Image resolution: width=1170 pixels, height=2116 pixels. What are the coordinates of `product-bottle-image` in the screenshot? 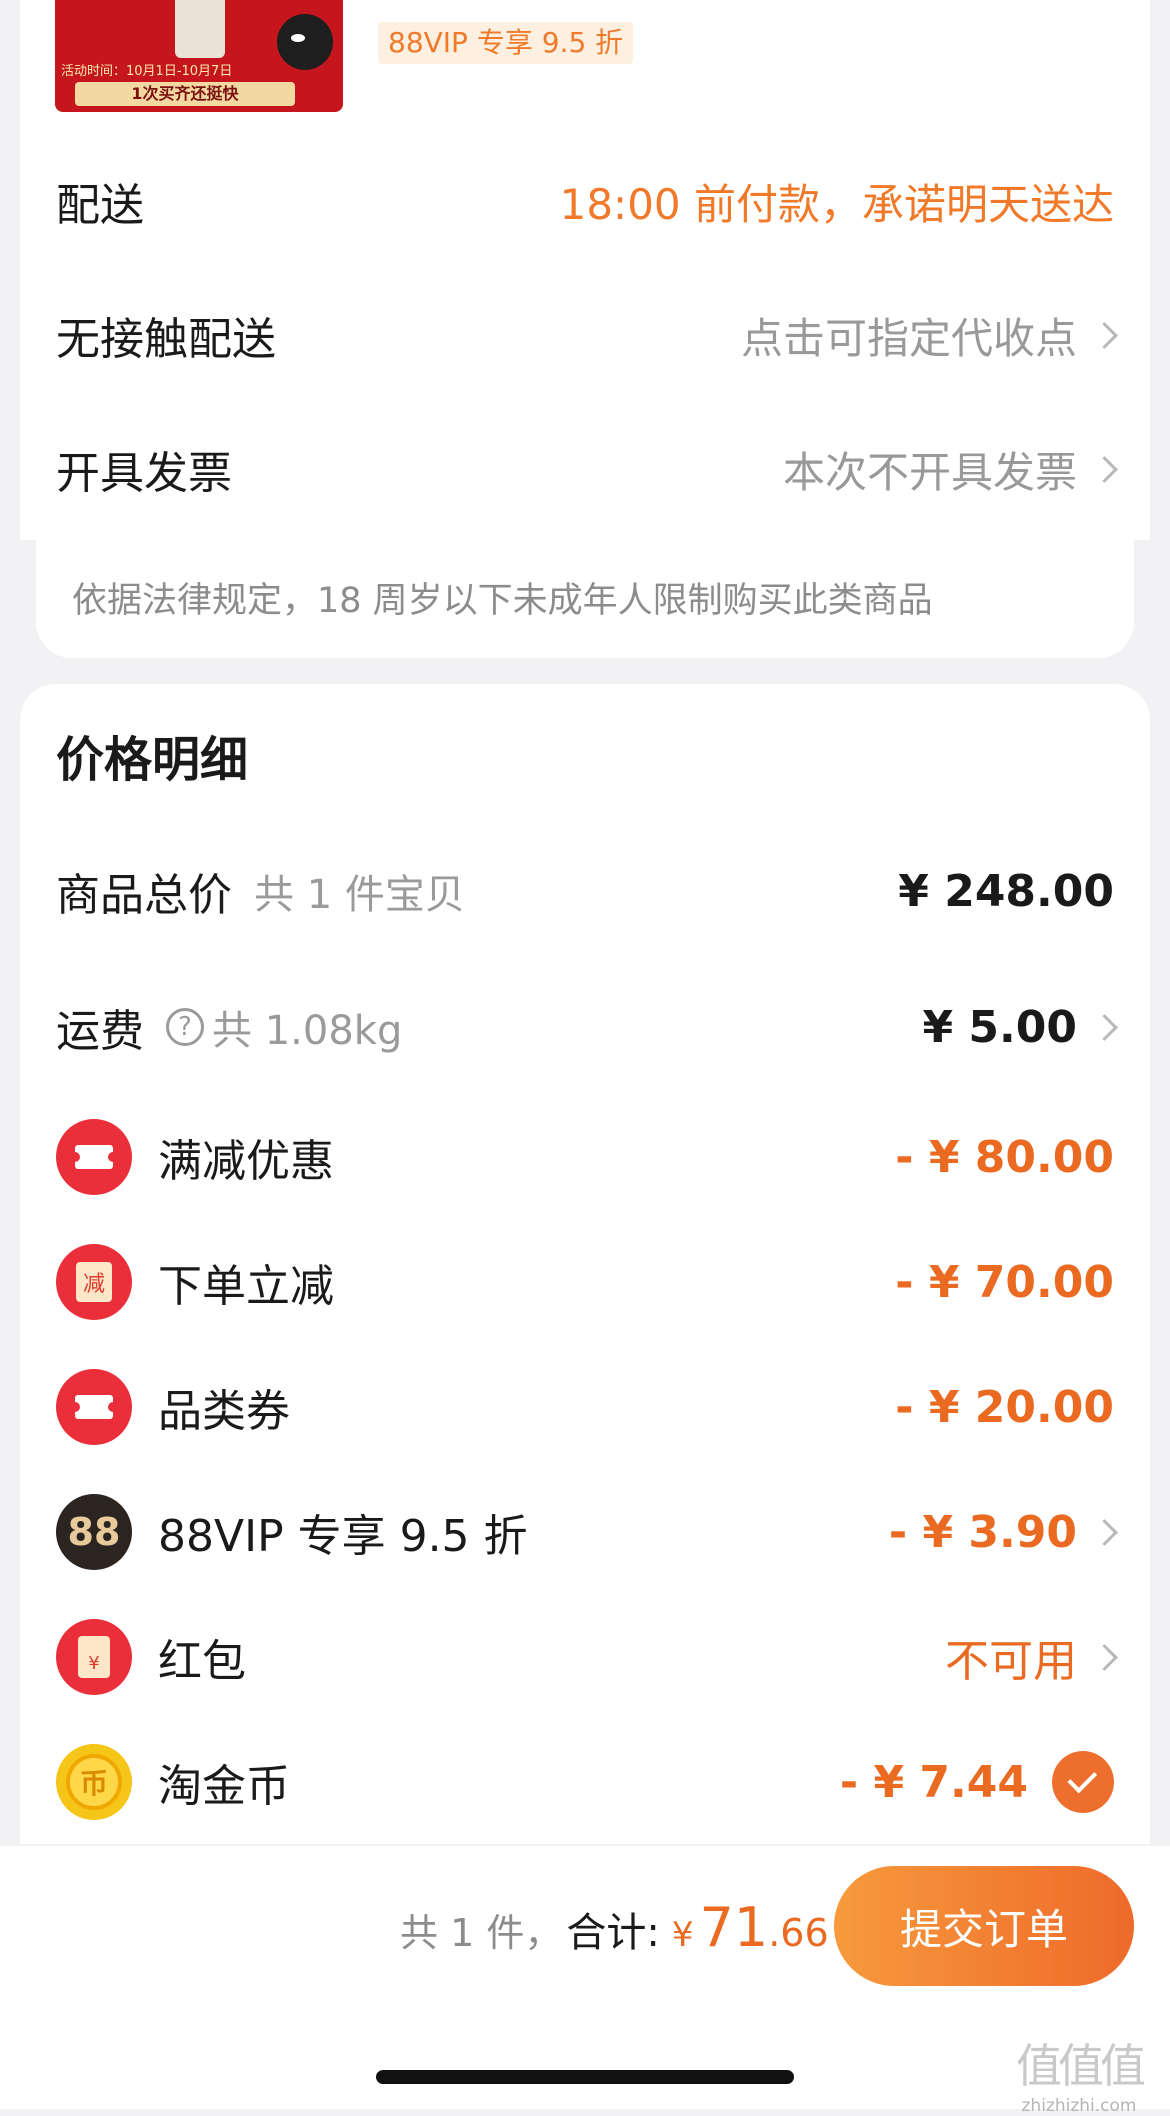 It's located at (200, 29).